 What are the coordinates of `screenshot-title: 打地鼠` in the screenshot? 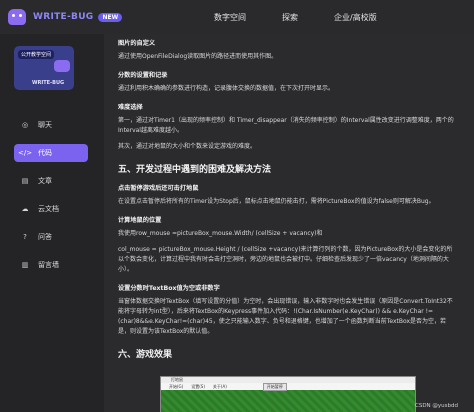 It's located at (177, 379).